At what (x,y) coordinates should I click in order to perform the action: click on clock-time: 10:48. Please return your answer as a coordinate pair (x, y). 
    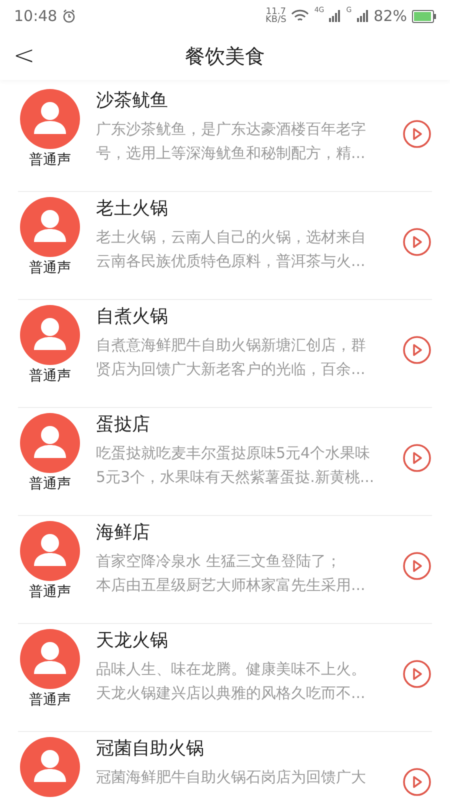
    Looking at the image, I should click on (36, 16).